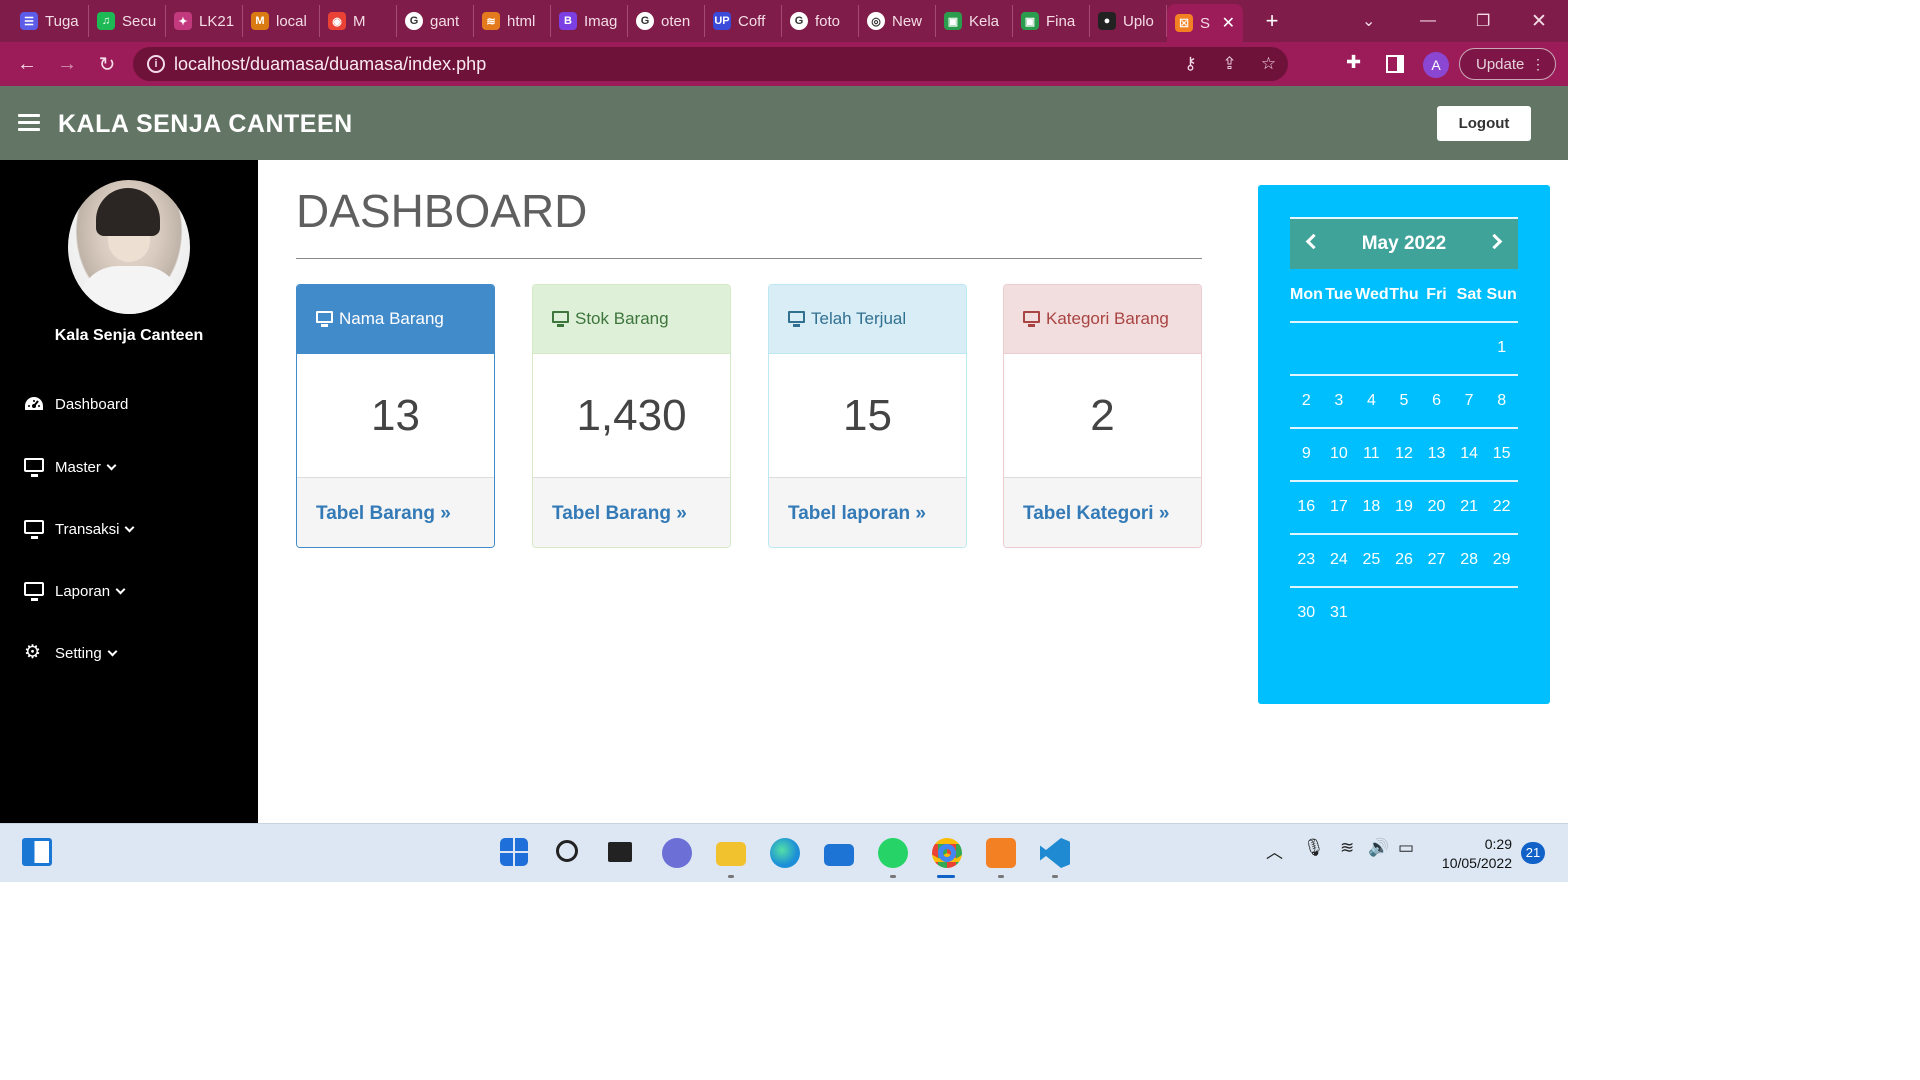 This screenshot has width=1920, height=1080. I want to click on sidebar-item-master: Master, so click(70, 467).